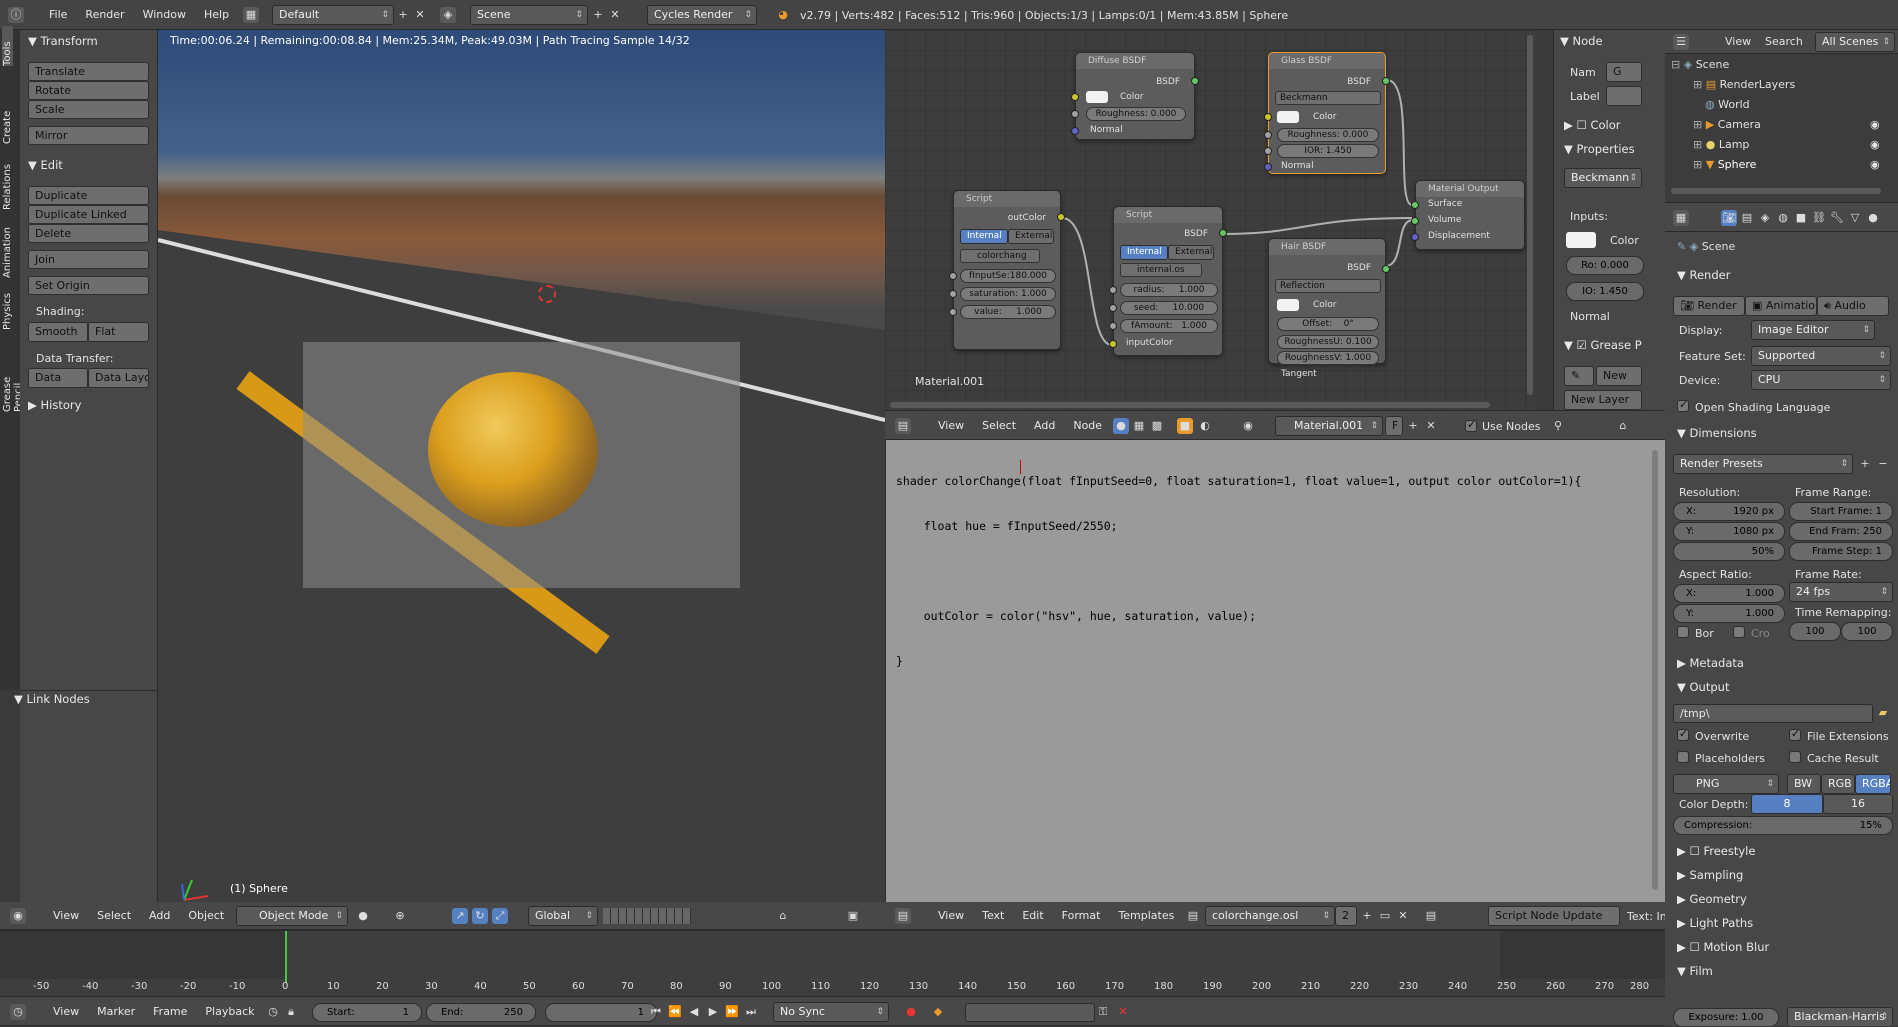 This screenshot has height=1027, width=1898. Describe the element at coordinates (1873, 784) in the screenshot. I see `rgba-button: RGBA` at that location.